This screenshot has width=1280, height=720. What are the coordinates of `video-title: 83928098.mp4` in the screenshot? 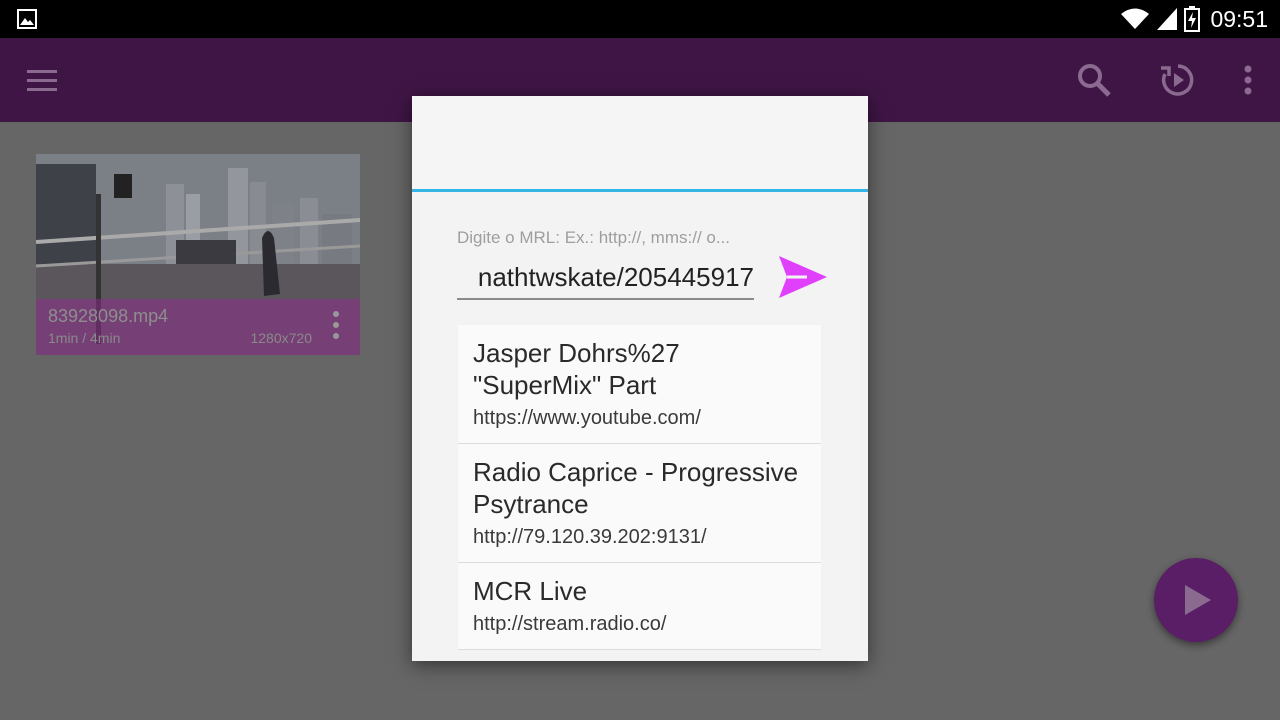 It's located at (108, 316).